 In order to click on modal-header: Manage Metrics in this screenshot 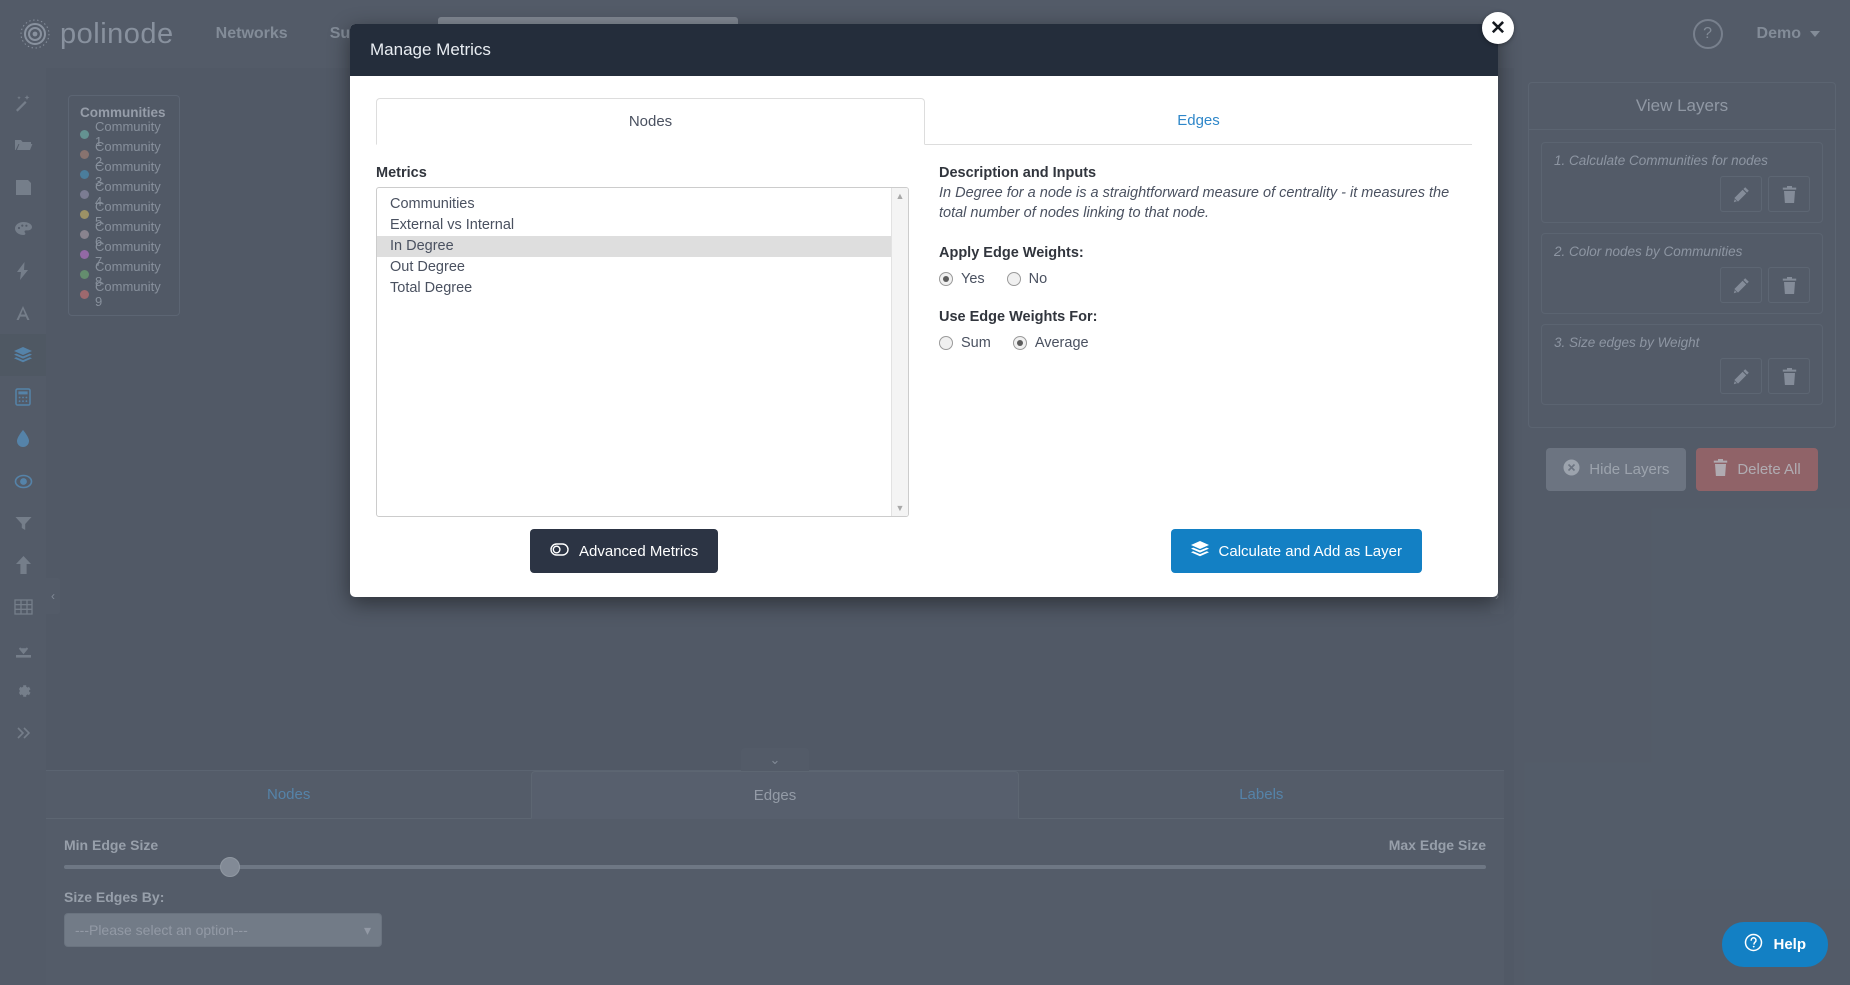, I will do `click(924, 50)`.